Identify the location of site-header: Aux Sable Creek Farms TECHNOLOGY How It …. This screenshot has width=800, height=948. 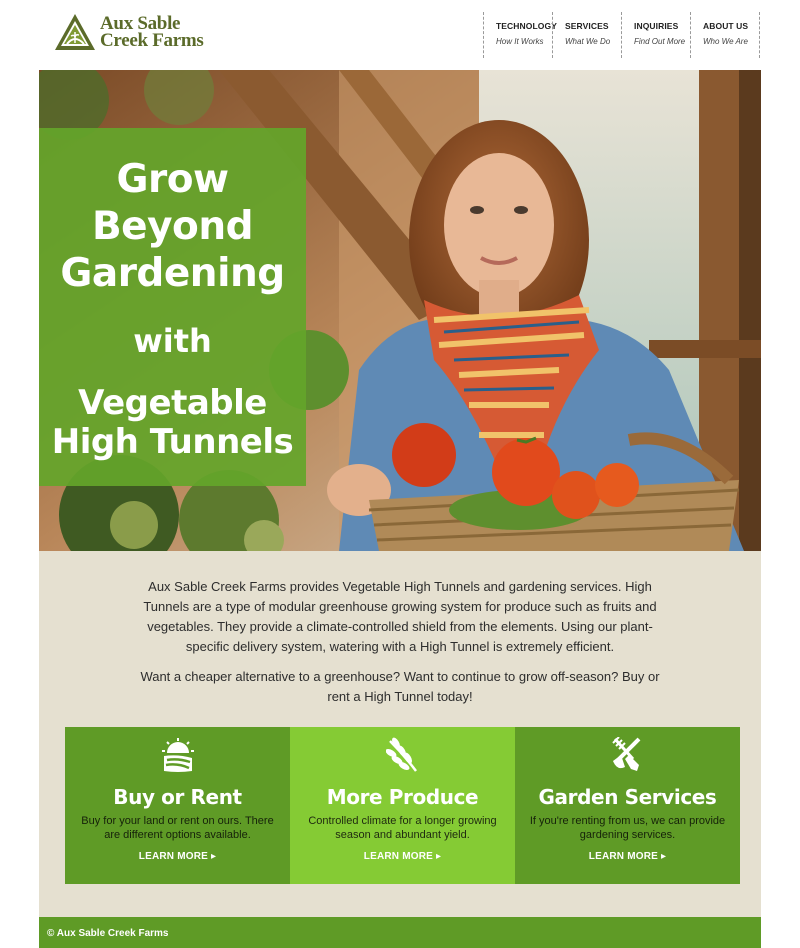
(400, 35).